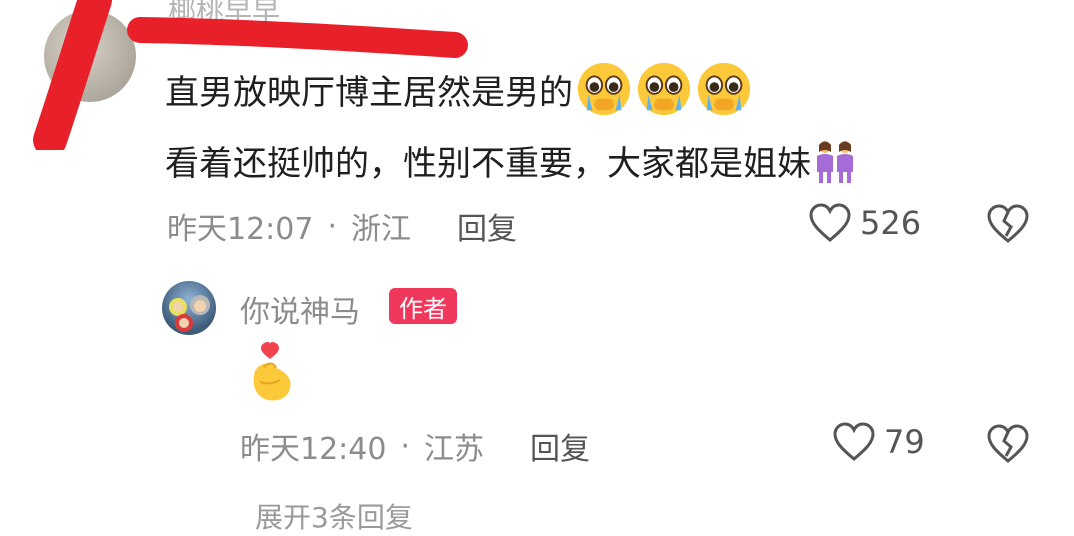 This screenshot has width=1074, height=536. Describe the element at coordinates (891, 223) in the screenshot. I see `like-count: 526` at that location.